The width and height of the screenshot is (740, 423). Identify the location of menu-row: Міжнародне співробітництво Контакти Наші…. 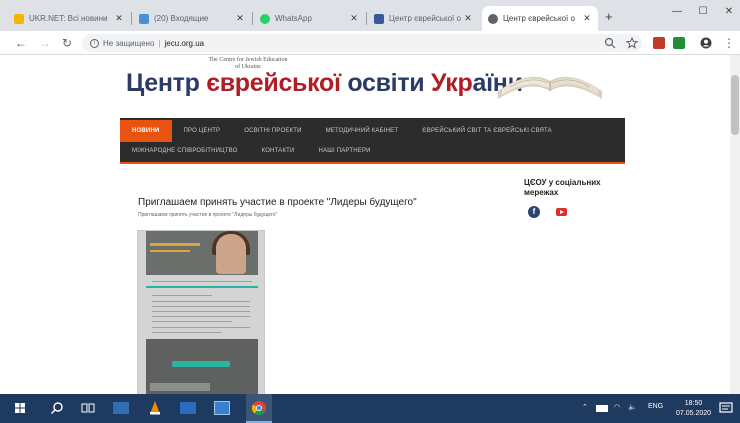
(251, 151).